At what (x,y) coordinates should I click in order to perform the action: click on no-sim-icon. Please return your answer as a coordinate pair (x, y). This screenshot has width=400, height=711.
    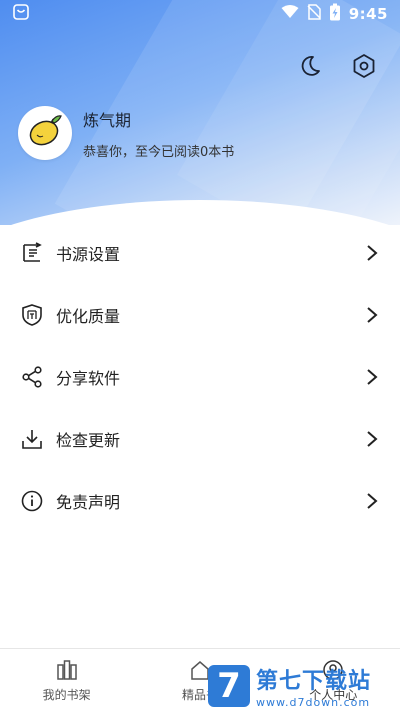
    Looking at the image, I should click on (314, 14).